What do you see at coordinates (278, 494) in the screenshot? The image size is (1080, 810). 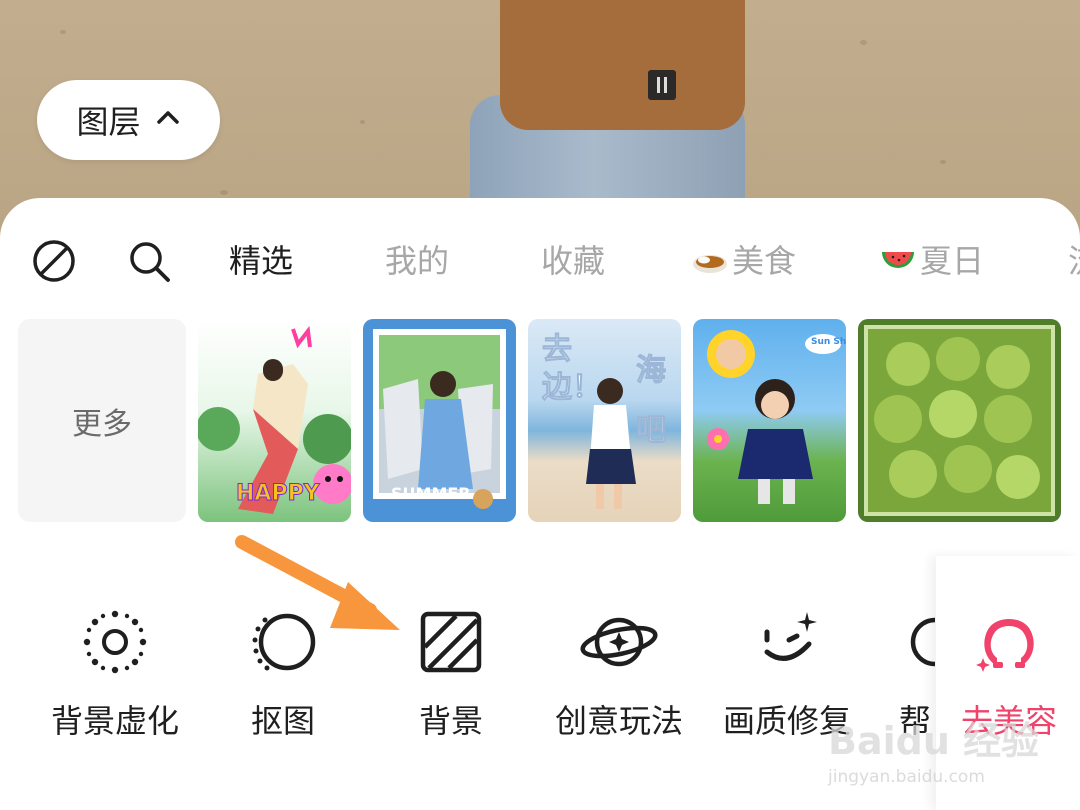 I see `template-happy-text: HAPPY` at bounding box center [278, 494].